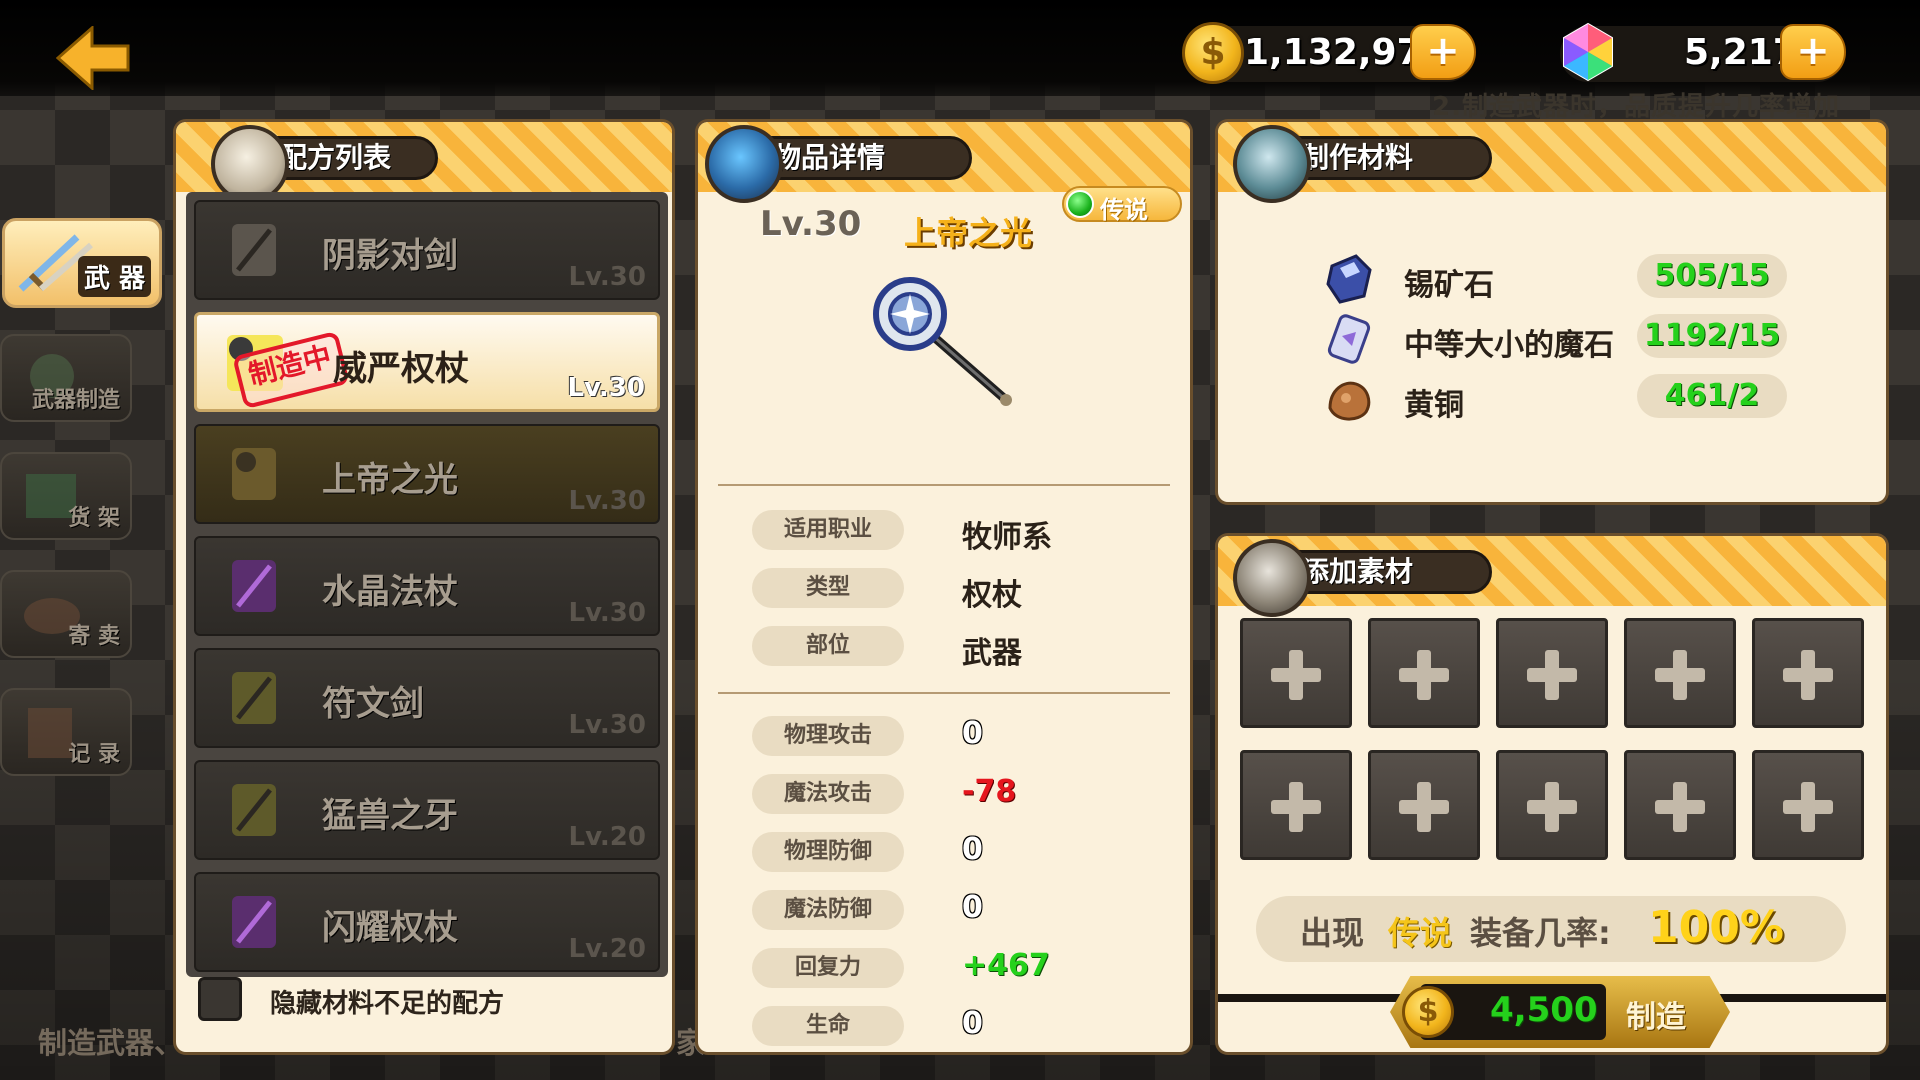  What do you see at coordinates (94, 754) in the screenshot?
I see `tab-records-label: 记 录` at bounding box center [94, 754].